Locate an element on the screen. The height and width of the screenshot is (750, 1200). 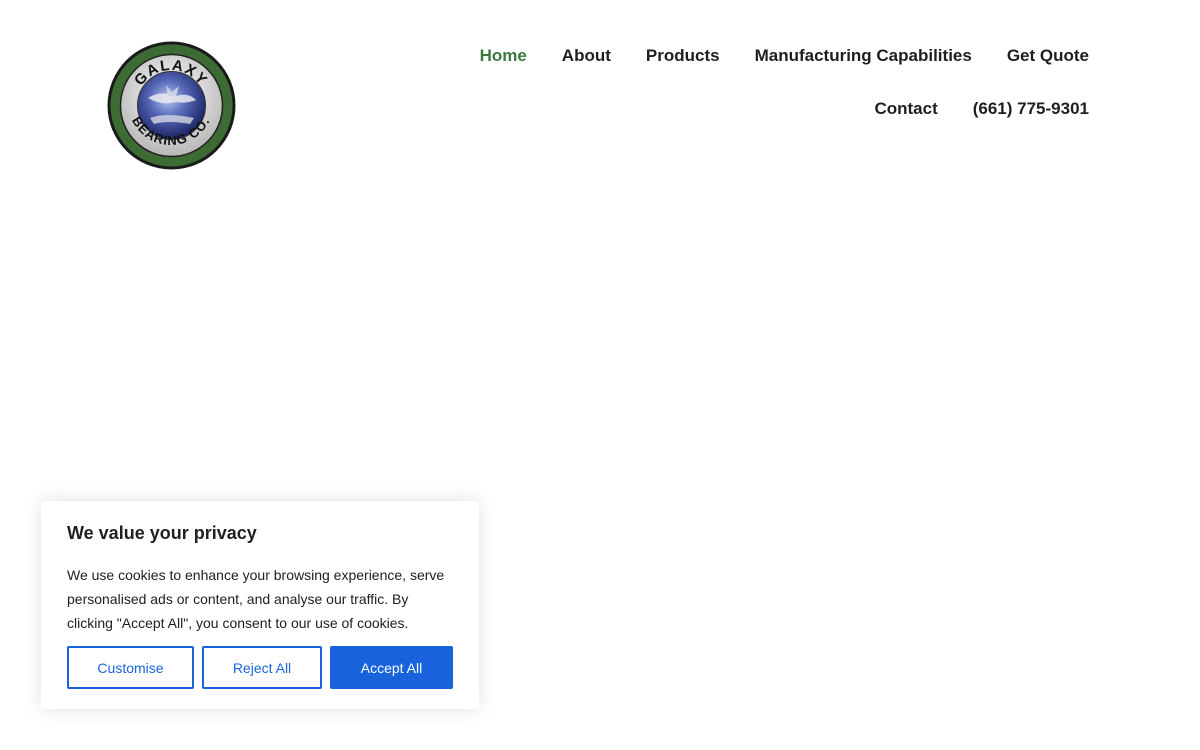
logo-image: GALAXY BEARING CO. is located at coordinates (171, 105).